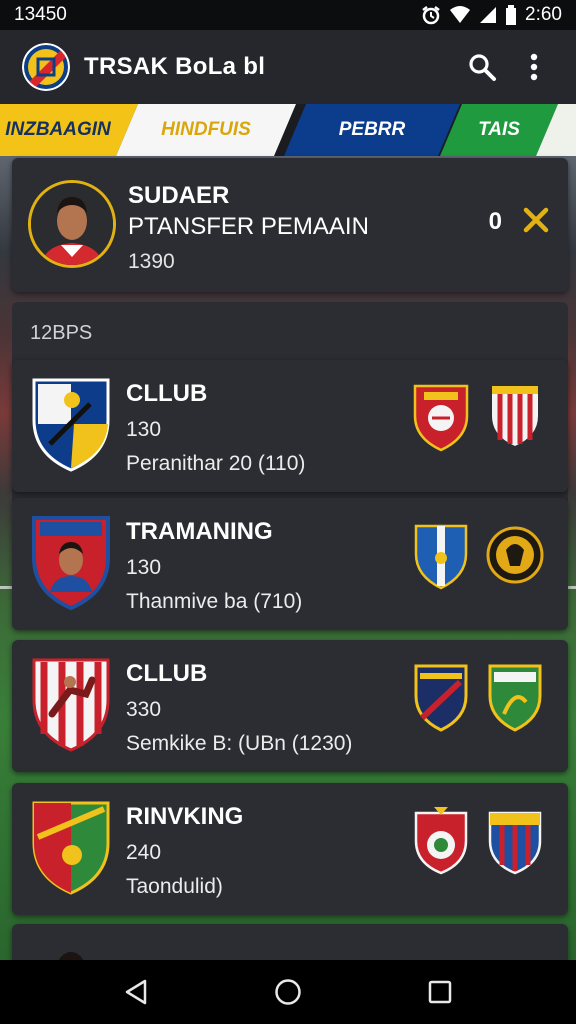 The width and height of the screenshot is (576, 1024). What do you see at coordinates (185, 816) in the screenshot?
I see `item-title: RINVKING` at bounding box center [185, 816].